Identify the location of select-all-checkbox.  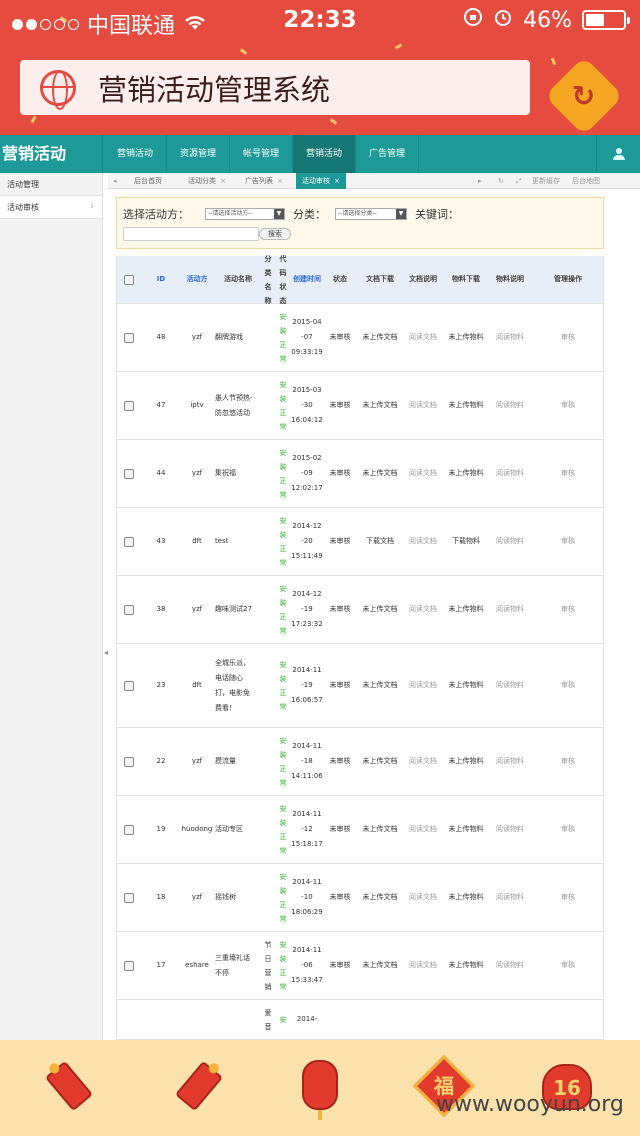
(129, 279).